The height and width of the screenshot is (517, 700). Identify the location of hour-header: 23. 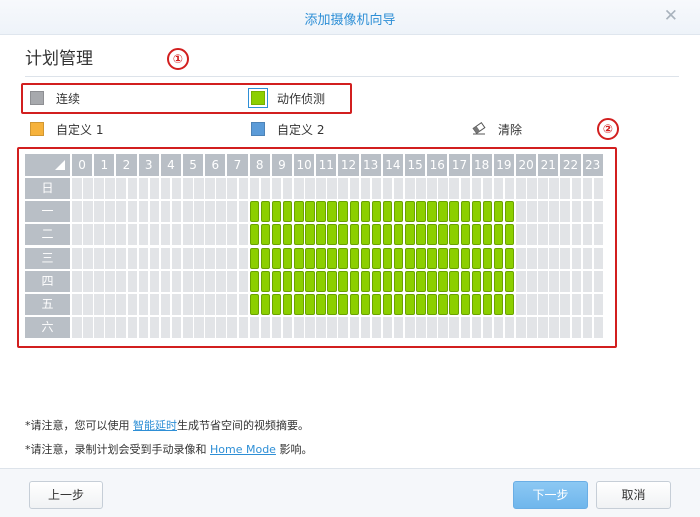
(592, 165).